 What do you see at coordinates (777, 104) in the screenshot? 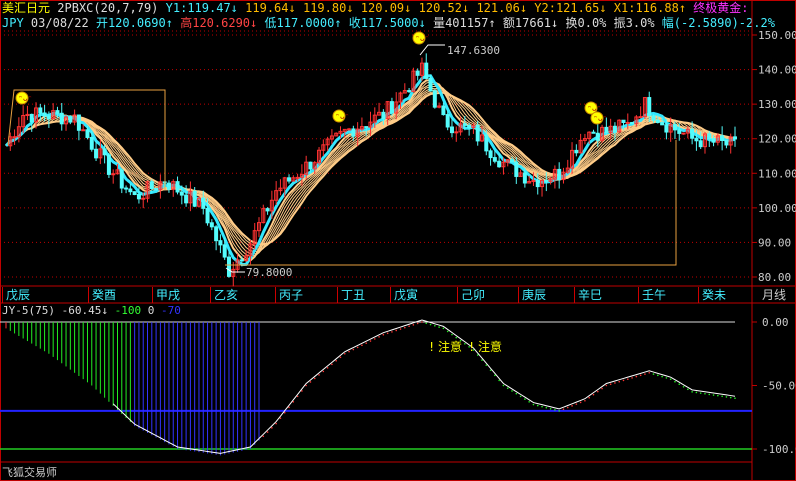
I see `y-tick-label: 130.00` at bounding box center [777, 104].